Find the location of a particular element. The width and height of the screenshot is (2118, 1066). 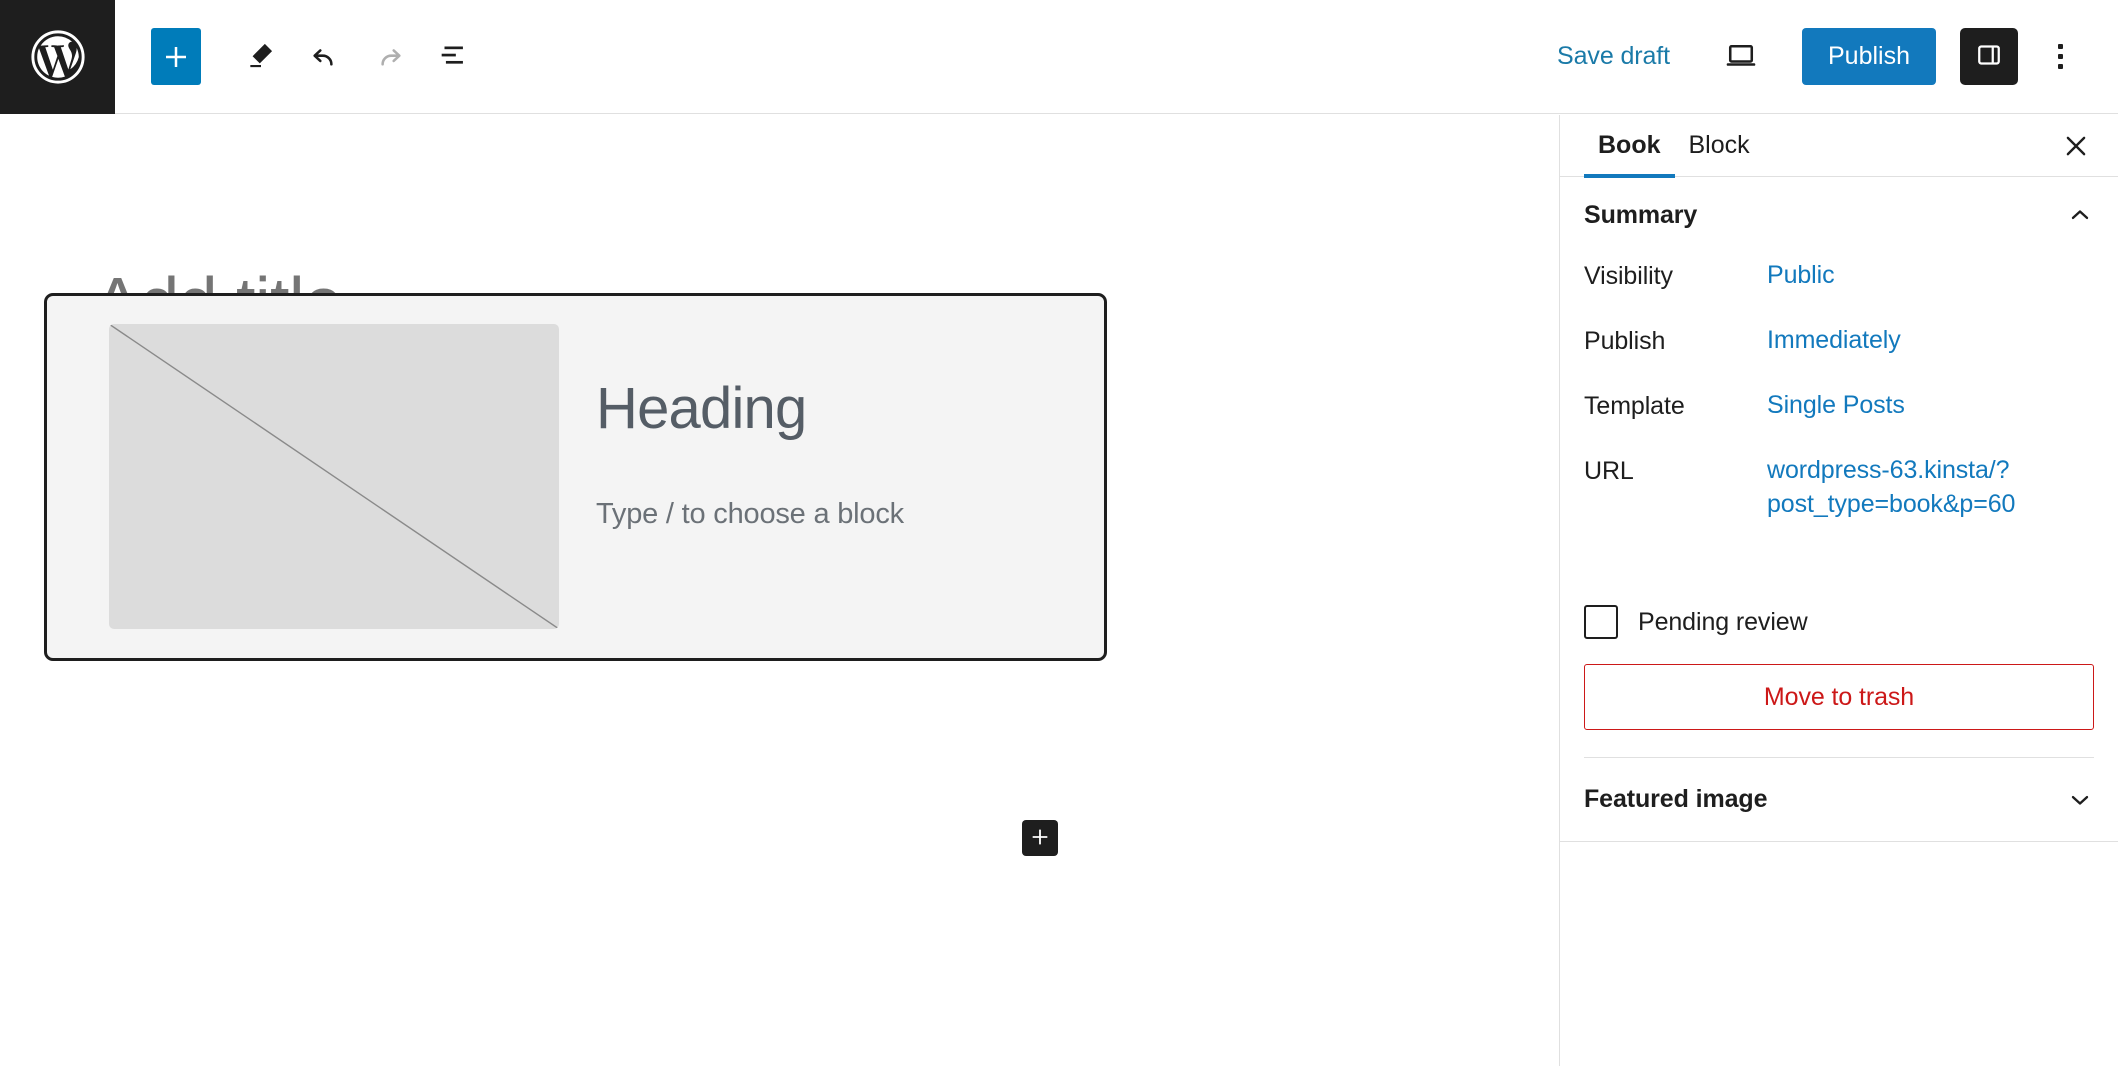

undo-button is located at coordinates (325, 57).